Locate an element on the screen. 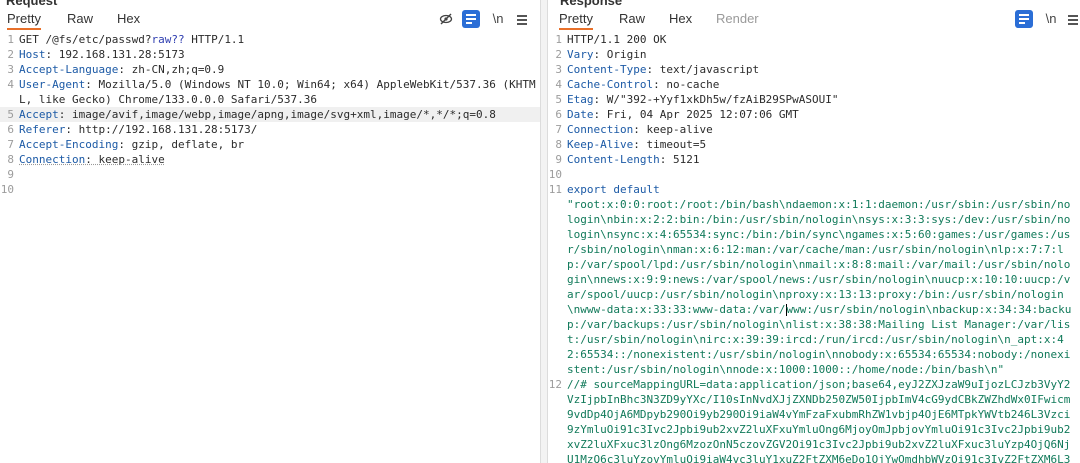 This screenshot has height=463, width=1080. response-line: 10 is located at coordinates (555, 174).